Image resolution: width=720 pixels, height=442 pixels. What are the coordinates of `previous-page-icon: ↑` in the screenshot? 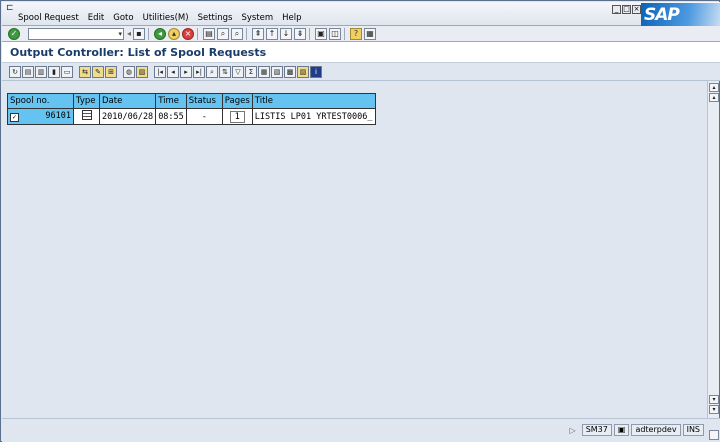 It's located at (272, 33).